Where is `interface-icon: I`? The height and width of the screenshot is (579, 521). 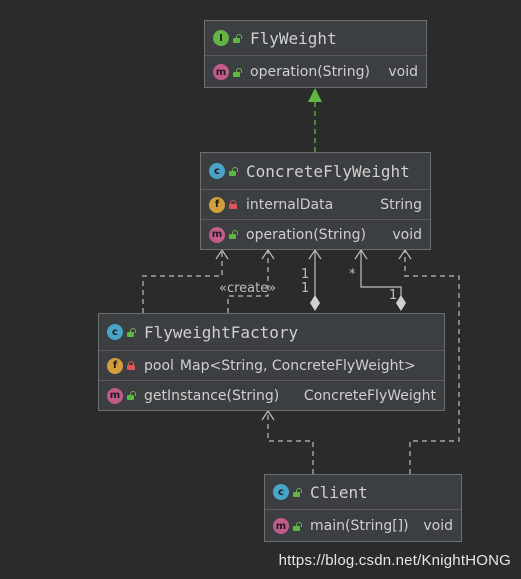
interface-icon: I is located at coordinates (221, 38).